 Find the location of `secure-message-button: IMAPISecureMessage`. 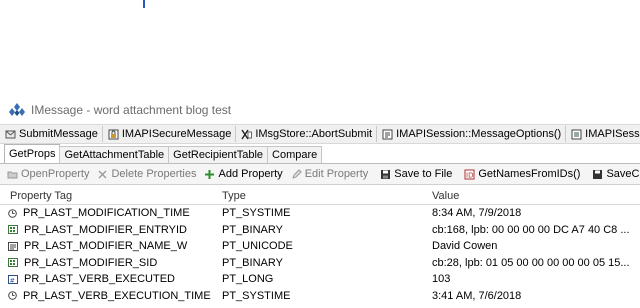

secure-message-button: IMAPISecureMessage is located at coordinates (170, 134).